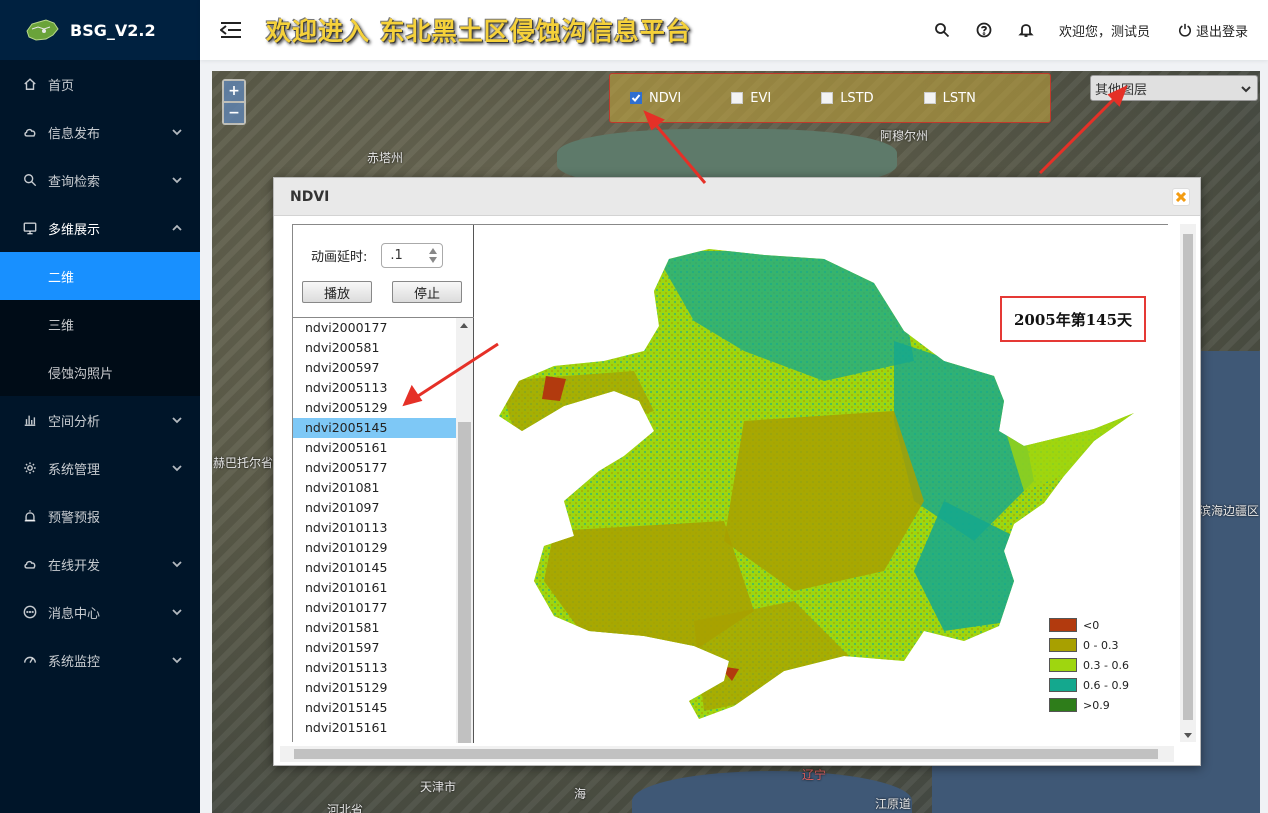 The height and width of the screenshot is (813, 1268). What do you see at coordinates (100, 228) in the screenshot?
I see `sidebar-item: 多维展示` at bounding box center [100, 228].